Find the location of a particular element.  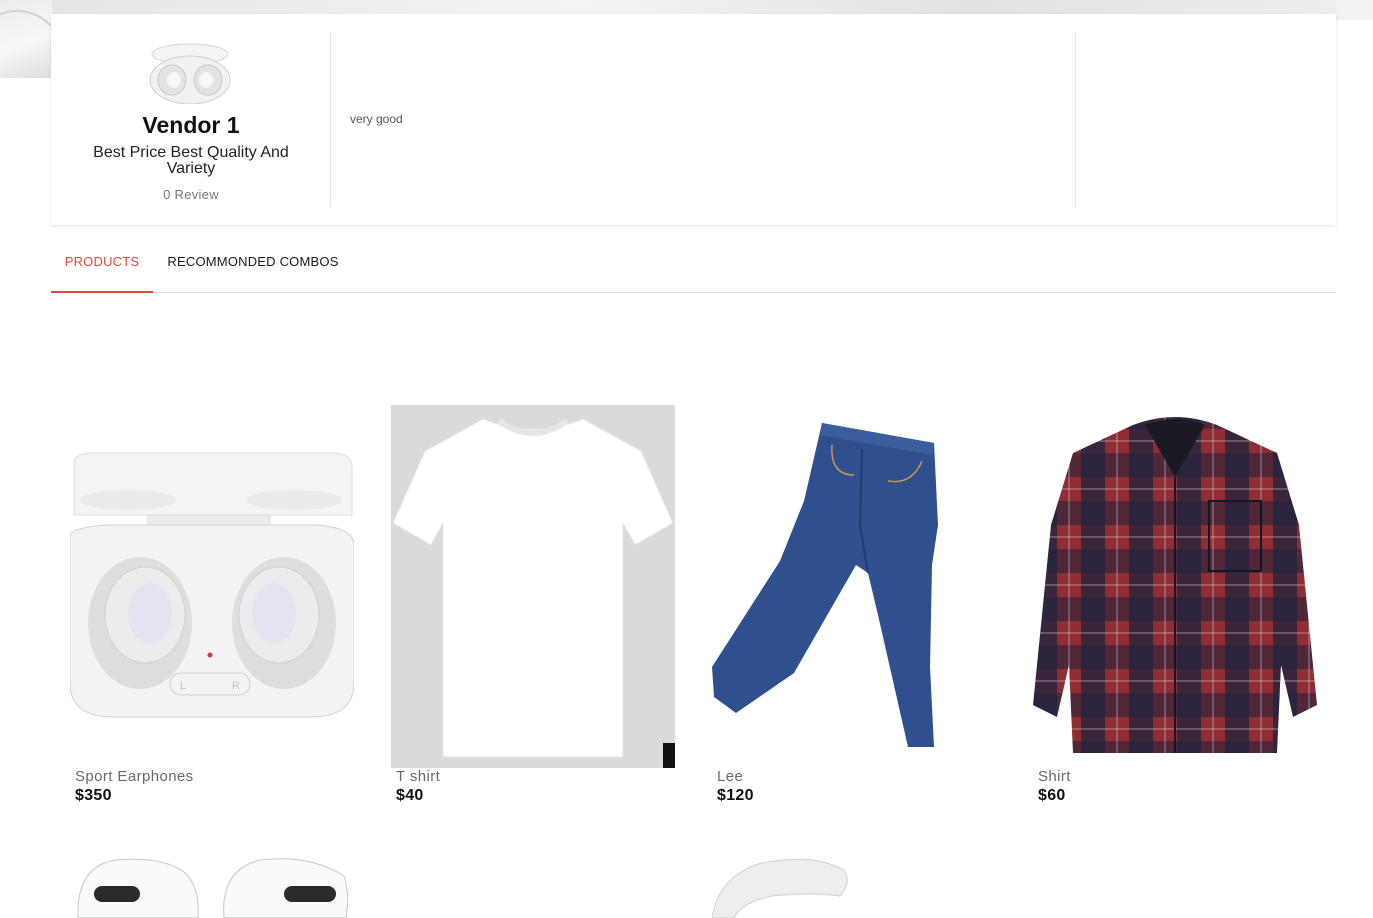

airpods-image is located at coordinates (212, 885).